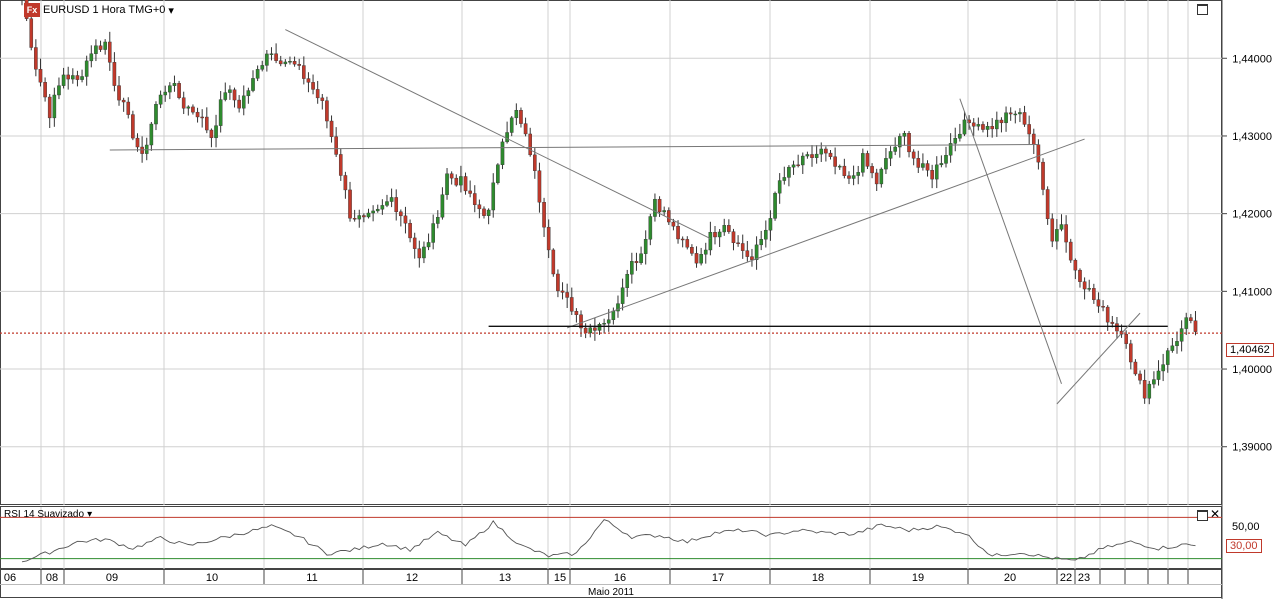 The width and height of the screenshot is (1278, 599). What do you see at coordinates (1215, 514) in the screenshot?
I see `close-icon: ✕` at bounding box center [1215, 514].